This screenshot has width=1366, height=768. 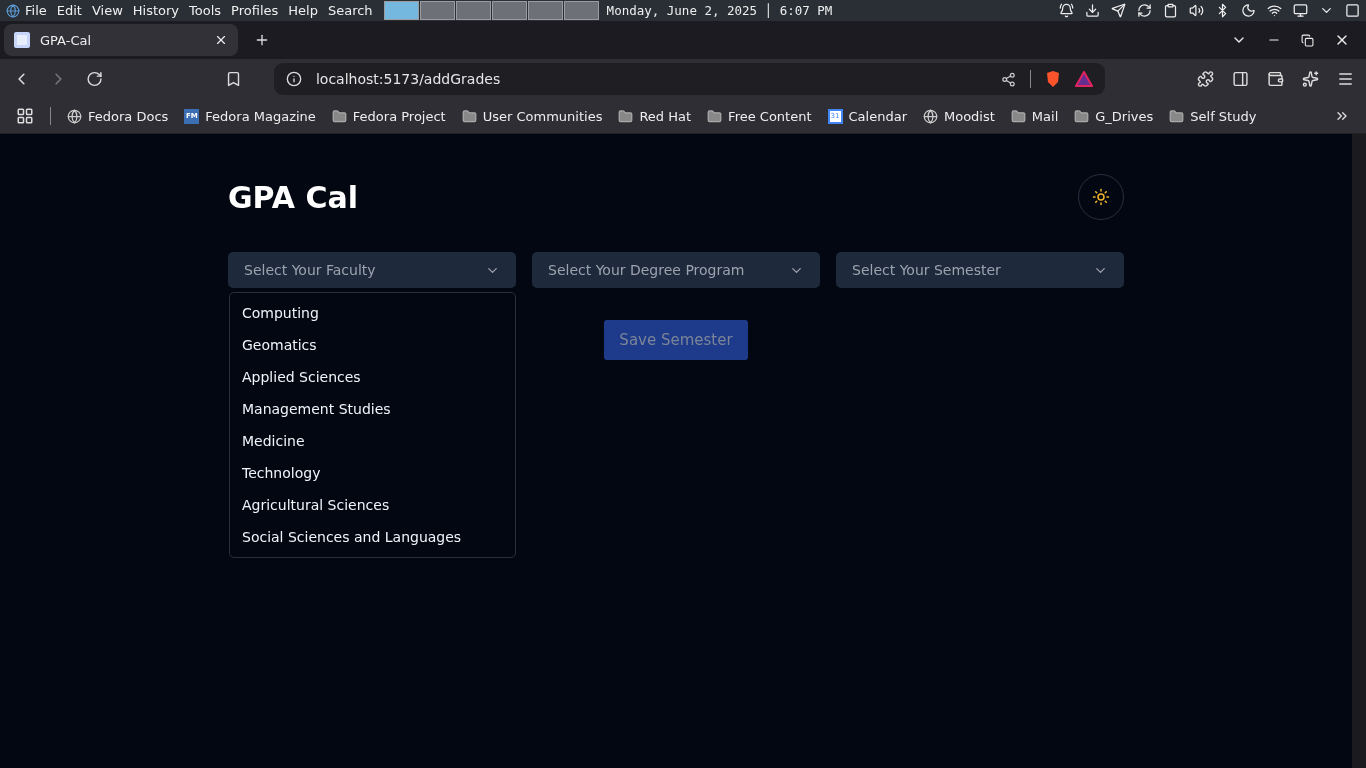 What do you see at coordinates (1274, 10) in the screenshot?
I see `wifi-icon` at bounding box center [1274, 10].